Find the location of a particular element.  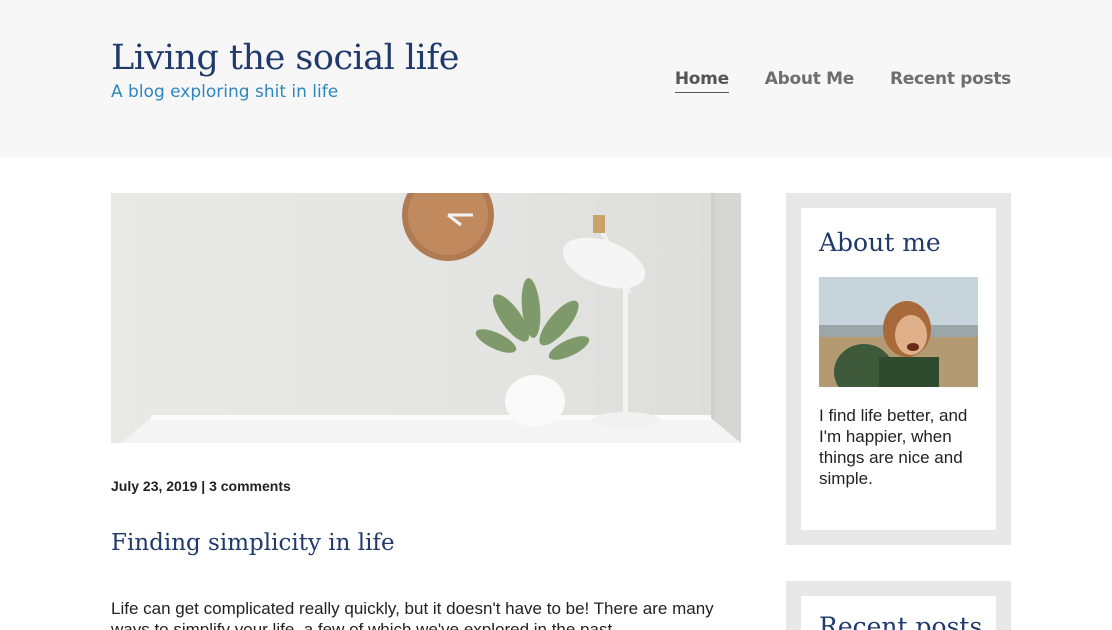

about-widget-title: About me is located at coordinates (880, 242).